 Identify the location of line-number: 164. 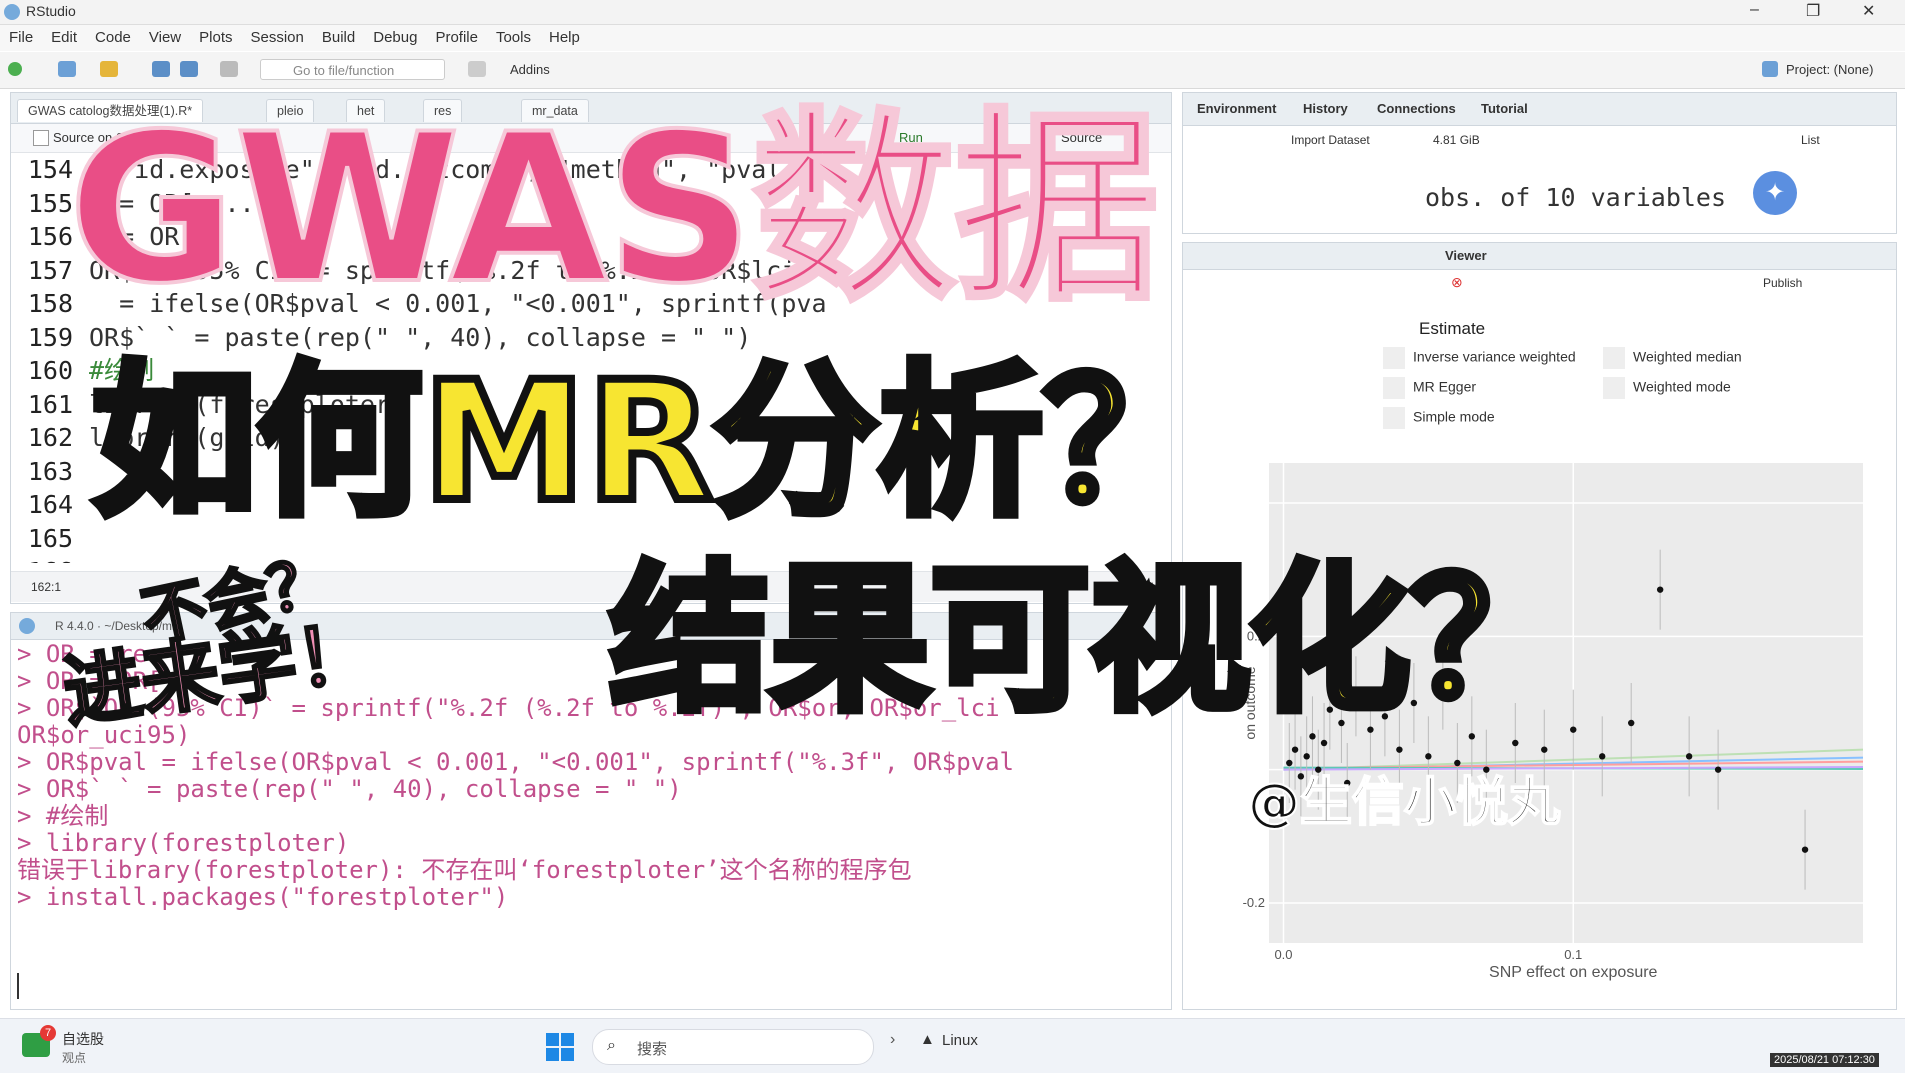
(50, 504).